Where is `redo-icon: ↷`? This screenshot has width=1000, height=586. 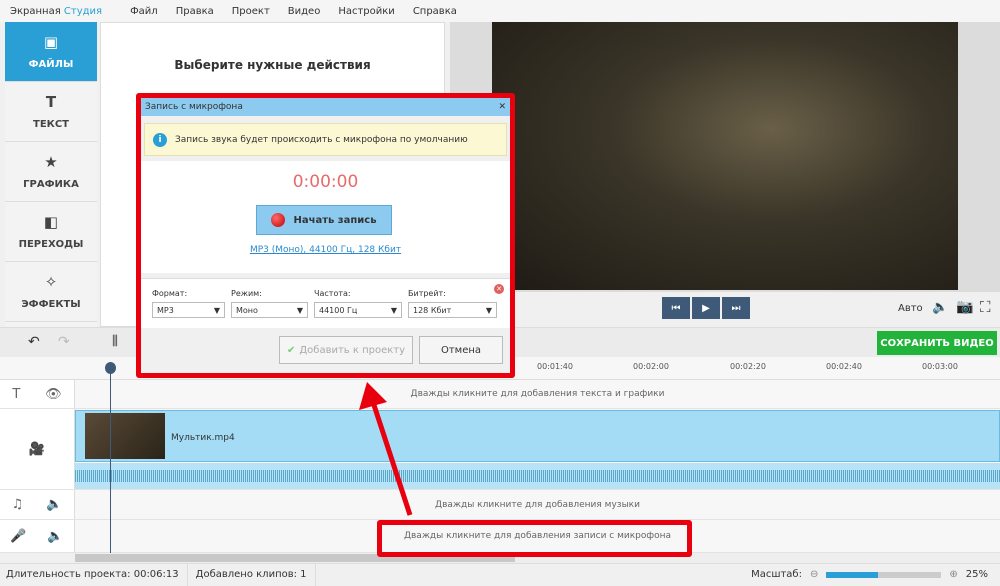 redo-icon: ↷ is located at coordinates (64, 342).